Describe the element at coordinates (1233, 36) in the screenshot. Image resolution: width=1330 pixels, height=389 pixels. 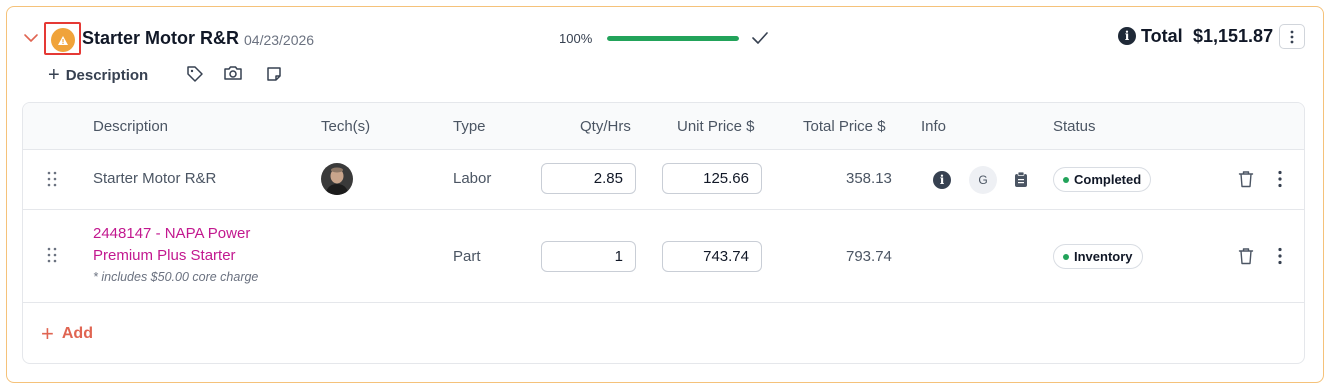
I see `total-value: $1,151.87` at that location.